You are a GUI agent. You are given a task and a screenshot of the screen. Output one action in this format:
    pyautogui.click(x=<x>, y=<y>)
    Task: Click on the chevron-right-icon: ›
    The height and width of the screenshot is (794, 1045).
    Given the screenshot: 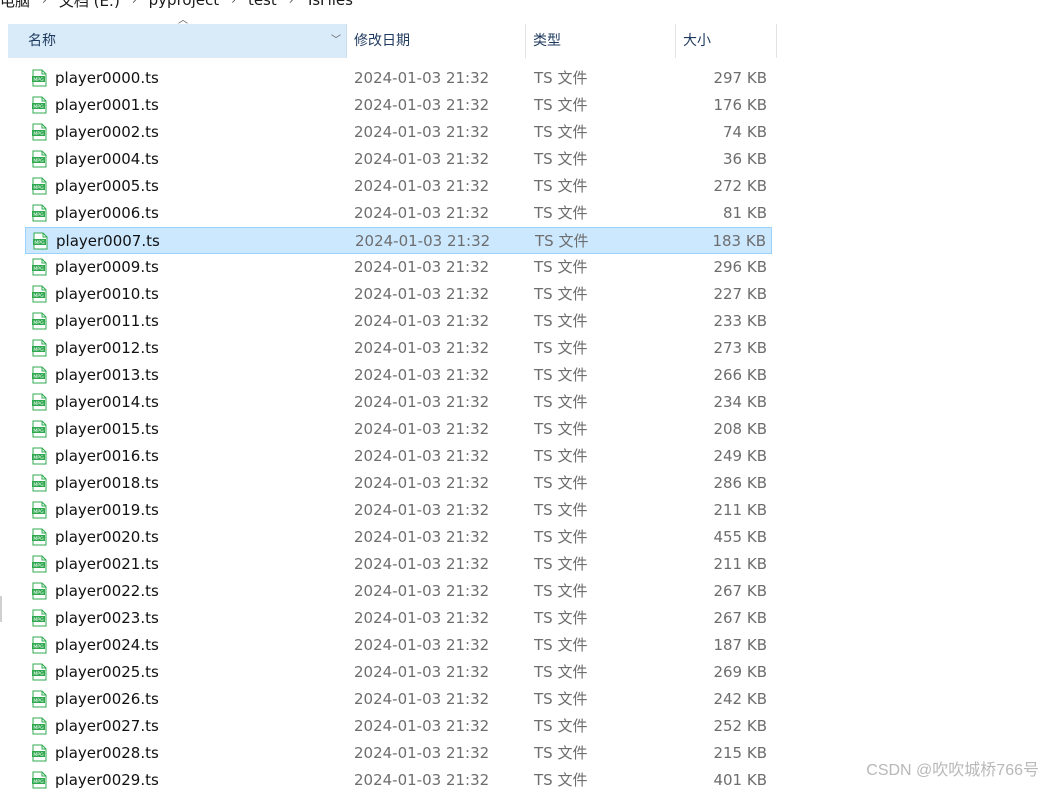 What is the action you would take?
    pyautogui.click(x=291, y=3)
    